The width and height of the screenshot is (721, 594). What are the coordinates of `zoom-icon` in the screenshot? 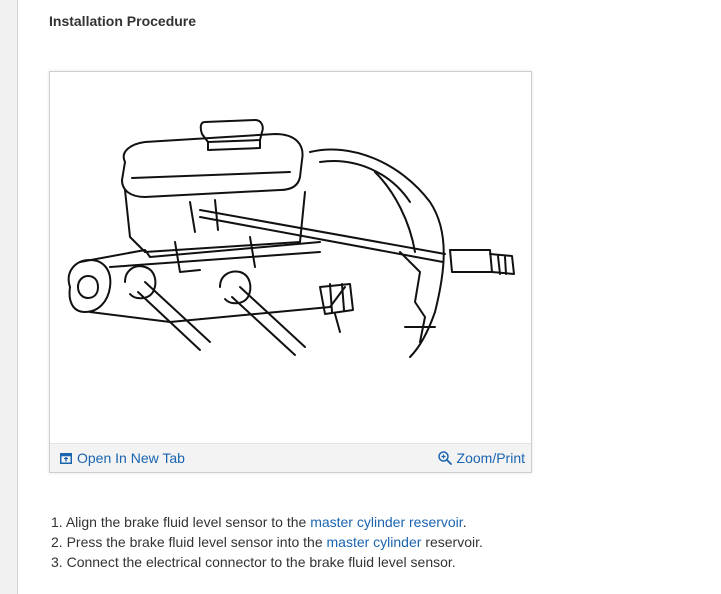 It's located at (444, 458).